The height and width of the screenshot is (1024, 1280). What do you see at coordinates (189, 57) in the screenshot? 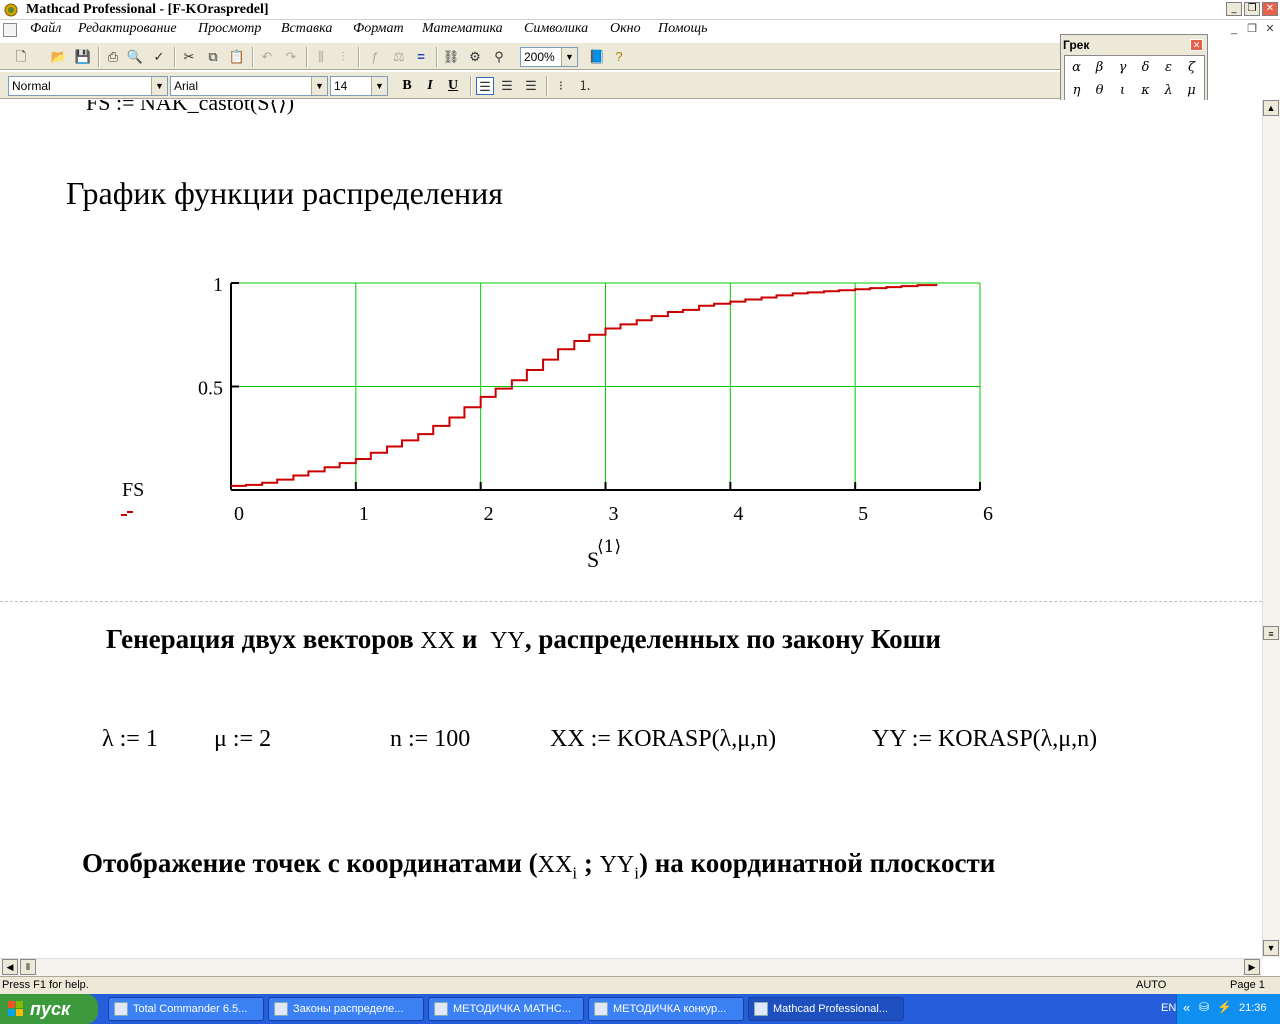
I see `cut-icon: ✂` at bounding box center [189, 57].